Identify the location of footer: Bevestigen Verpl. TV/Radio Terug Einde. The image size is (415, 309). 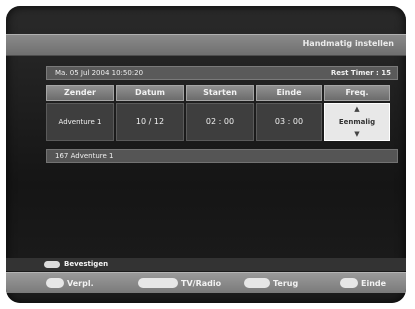
(206, 275).